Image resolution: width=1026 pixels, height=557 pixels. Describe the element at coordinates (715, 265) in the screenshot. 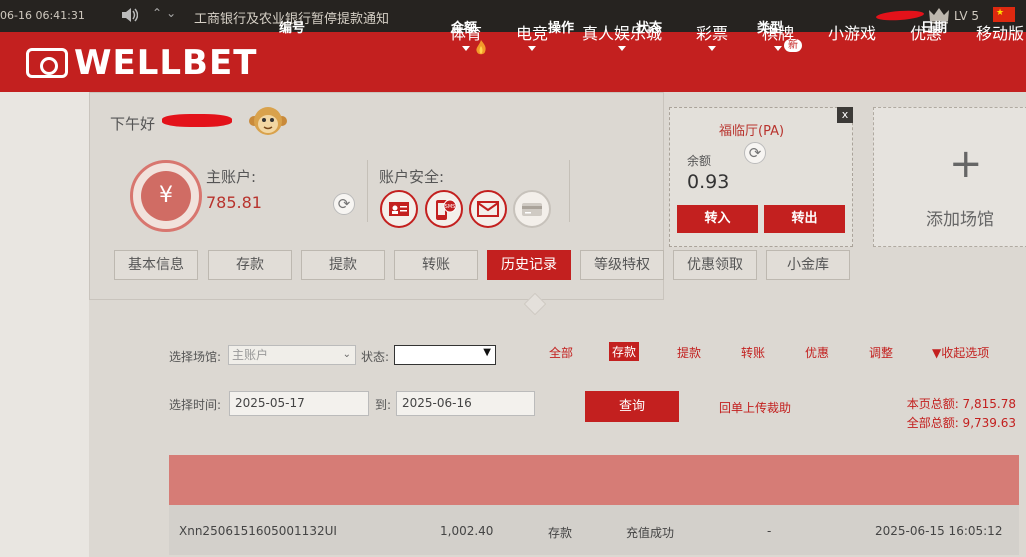

I see `tab-claim-bonus: 优惠领取` at that location.